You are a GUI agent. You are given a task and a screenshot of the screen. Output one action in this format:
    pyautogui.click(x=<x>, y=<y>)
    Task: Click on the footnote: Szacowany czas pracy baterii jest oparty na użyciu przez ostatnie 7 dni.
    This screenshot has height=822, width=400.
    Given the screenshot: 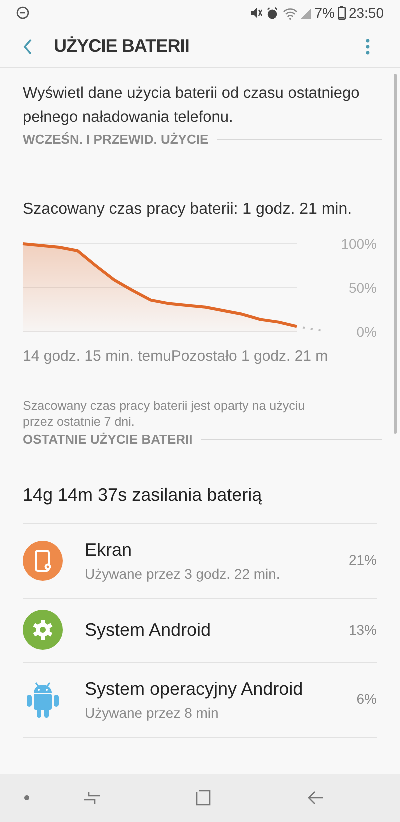 What is the action you would take?
    pyautogui.click(x=164, y=414)
    